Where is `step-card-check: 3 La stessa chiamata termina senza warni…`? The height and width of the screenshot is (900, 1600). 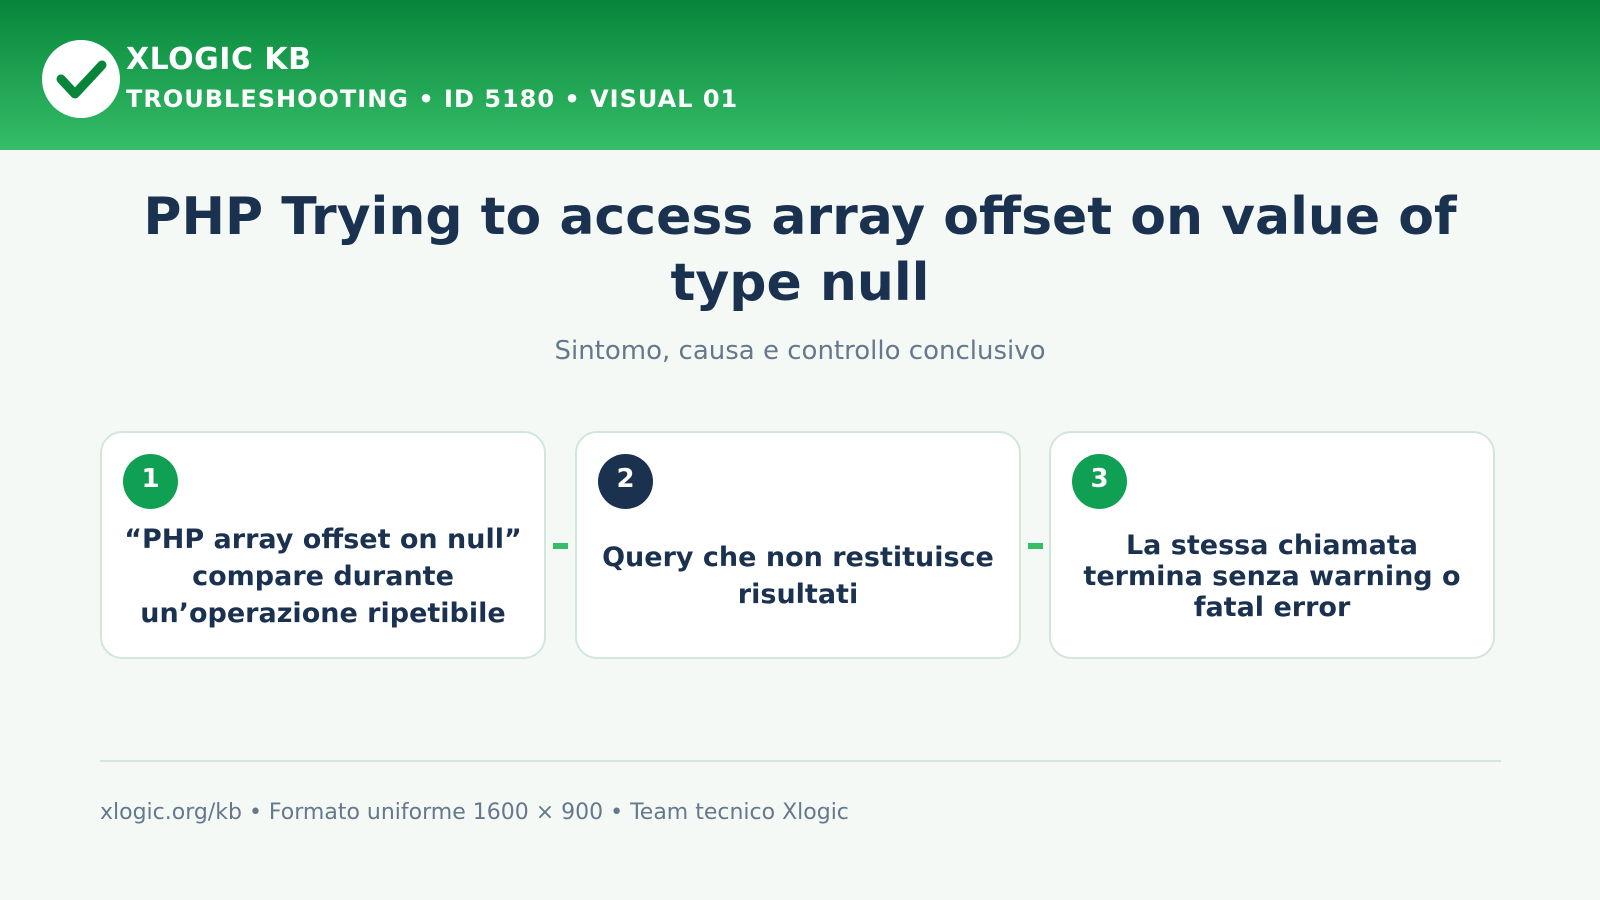
step-card-check: 3 La stessa chiamata termina senza warni… is located at coordinates (1272, 545).